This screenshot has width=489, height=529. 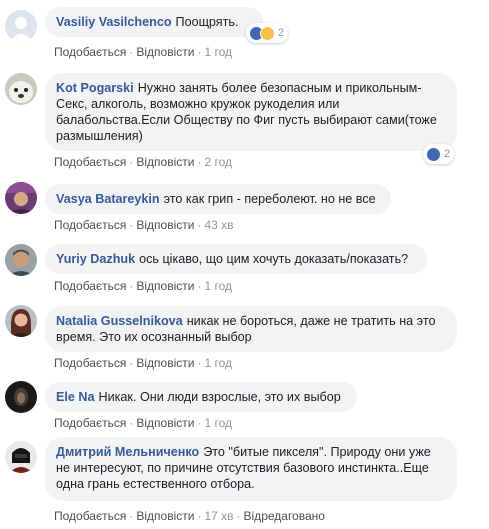 I want to click on comment-bubble: Vasiliy Vasilchenco Поощрять., so click(x=154, y=22).